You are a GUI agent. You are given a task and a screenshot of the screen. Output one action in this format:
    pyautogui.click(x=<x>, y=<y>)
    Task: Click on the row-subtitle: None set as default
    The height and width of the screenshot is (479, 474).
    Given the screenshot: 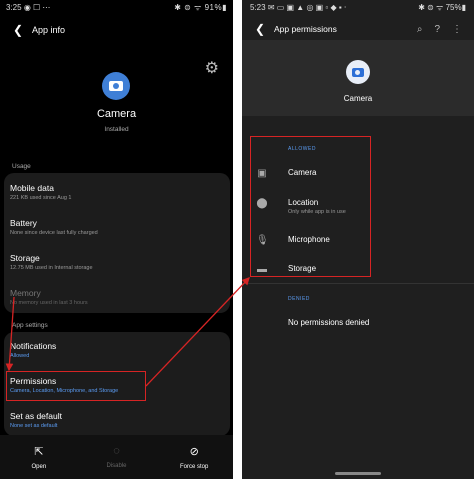 What is the action you would take?
    pyautogui.click(x=34, y=426)
    